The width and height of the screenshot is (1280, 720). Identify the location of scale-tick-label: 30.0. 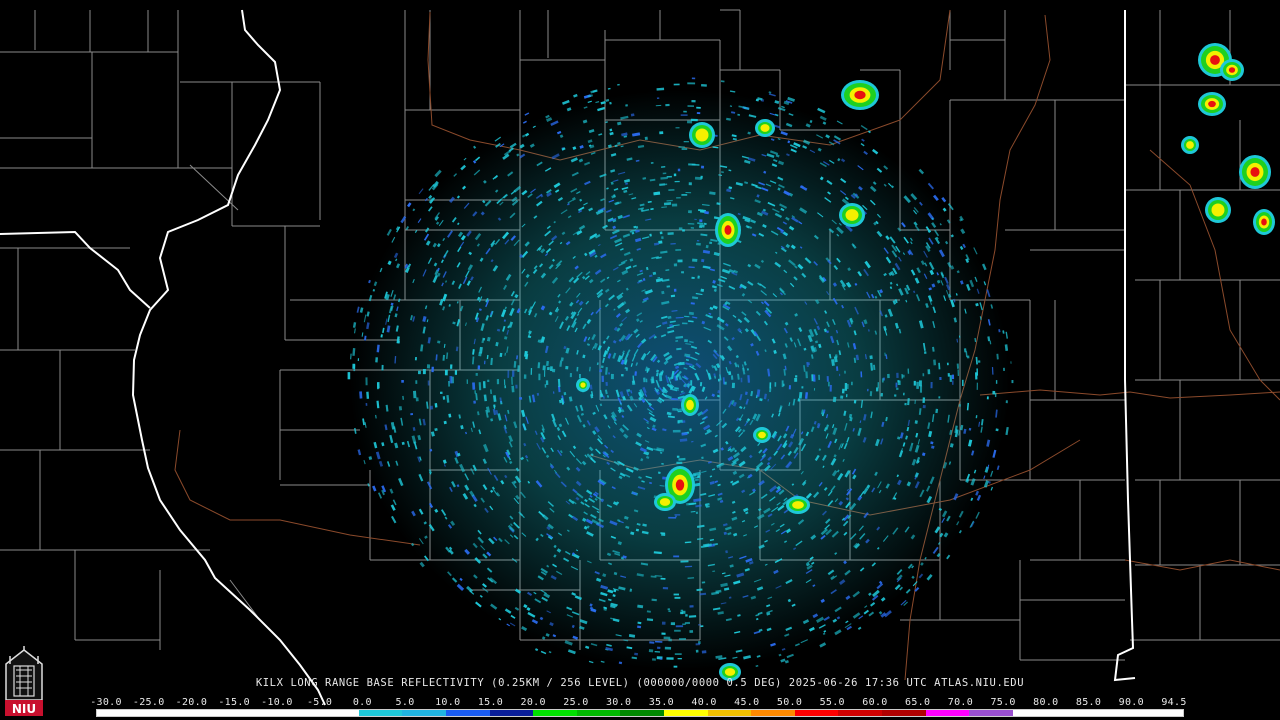
(618, 702).